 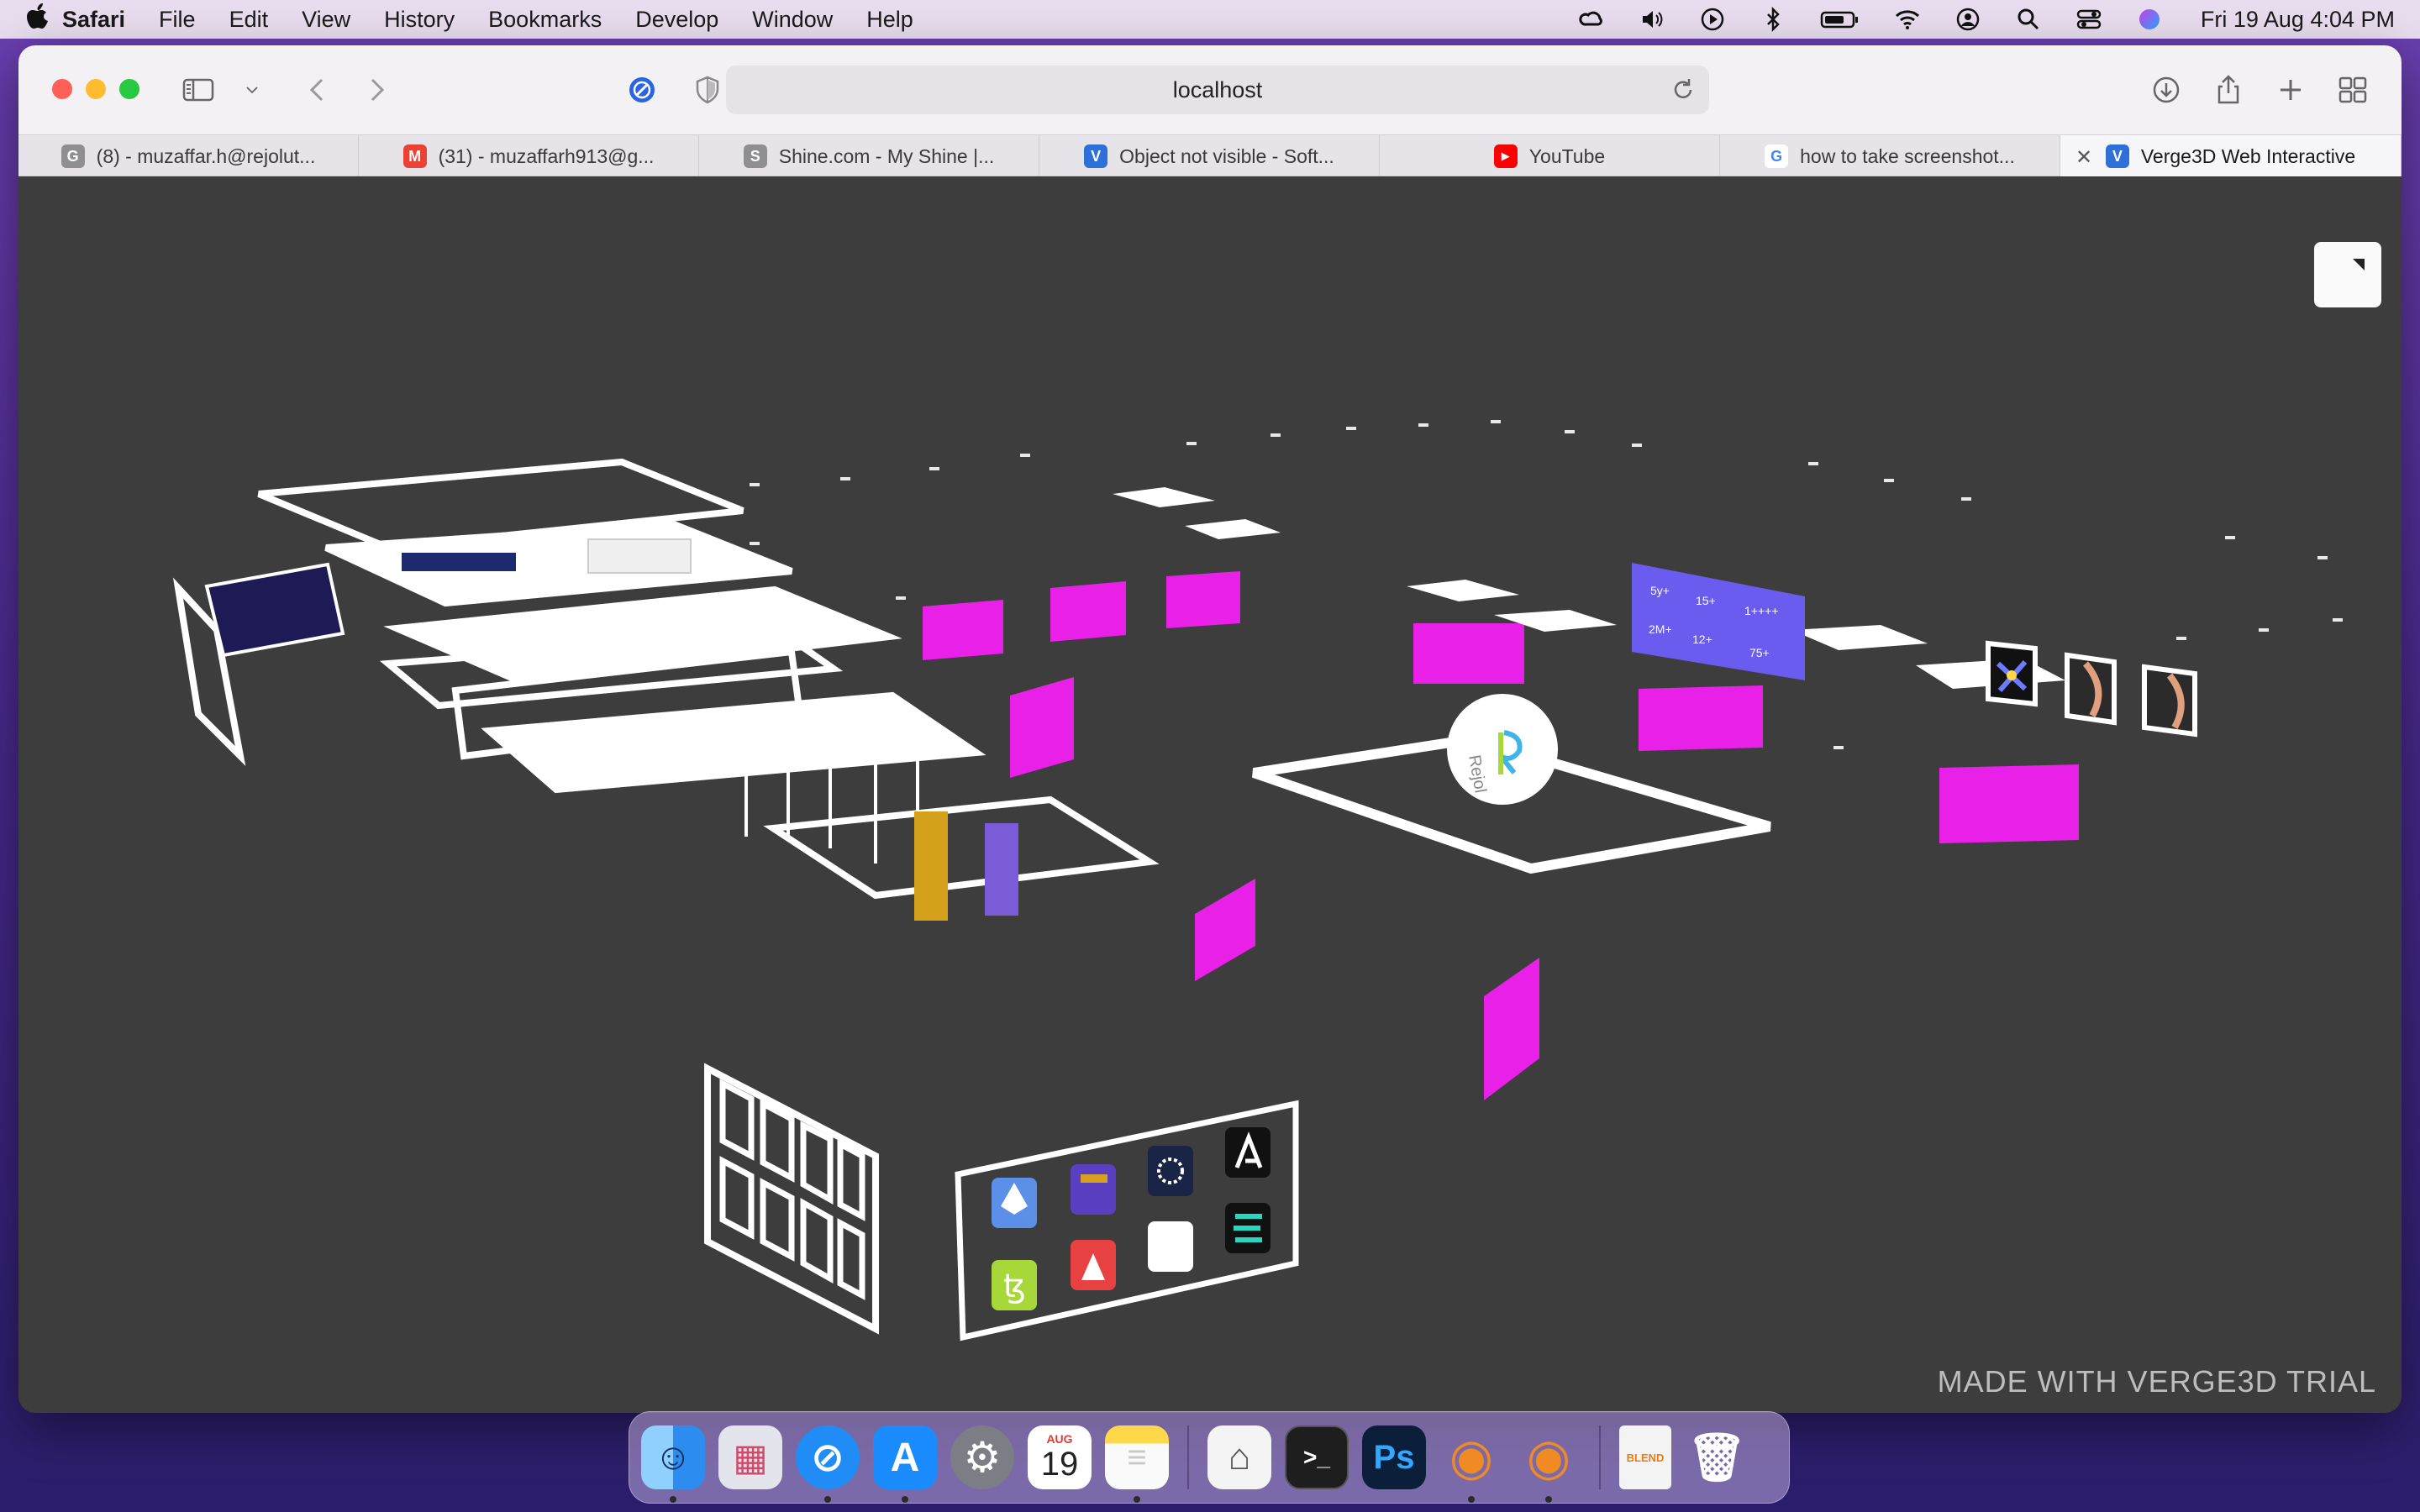 I want to click on tab-verge3d: ✕ V Verge3D Web Interactive, so click(x=2231, y=156).